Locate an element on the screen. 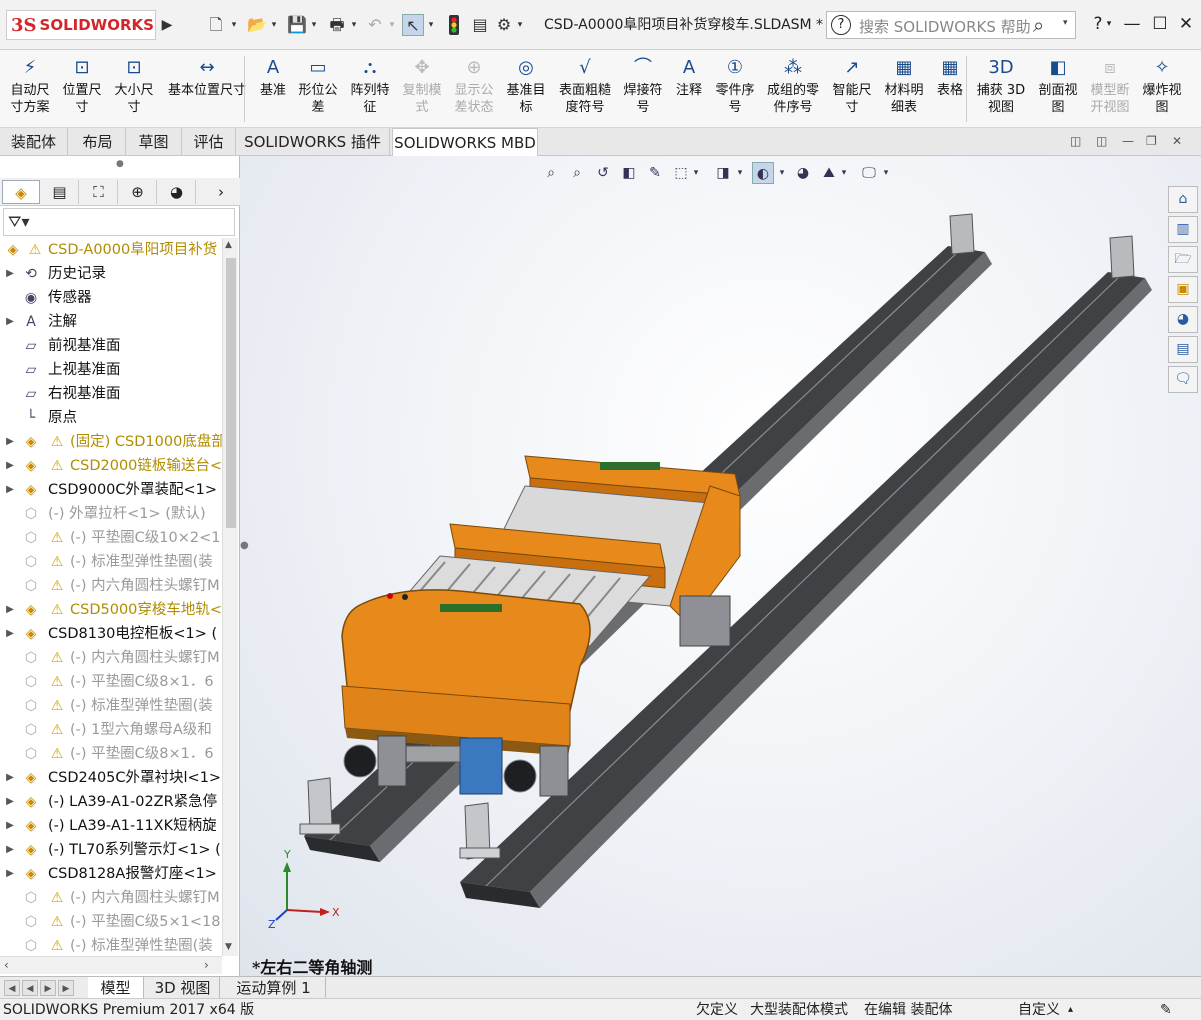 The height and width of the screenshot is (1020, 1201). new-document-icon: 🗋 is located at coordinates (216, 25).